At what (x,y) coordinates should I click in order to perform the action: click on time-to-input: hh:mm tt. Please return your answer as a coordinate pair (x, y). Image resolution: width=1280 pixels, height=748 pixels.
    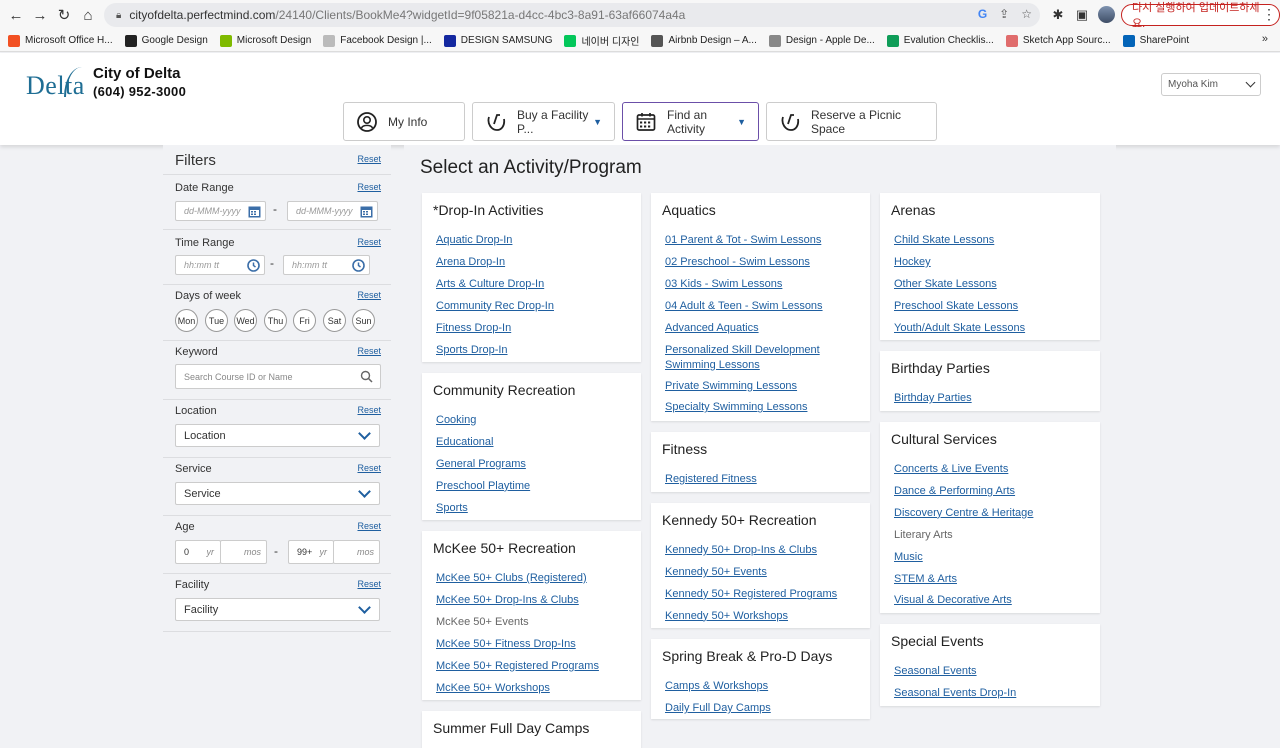
    Looking at the image, I should click on (326, 265).